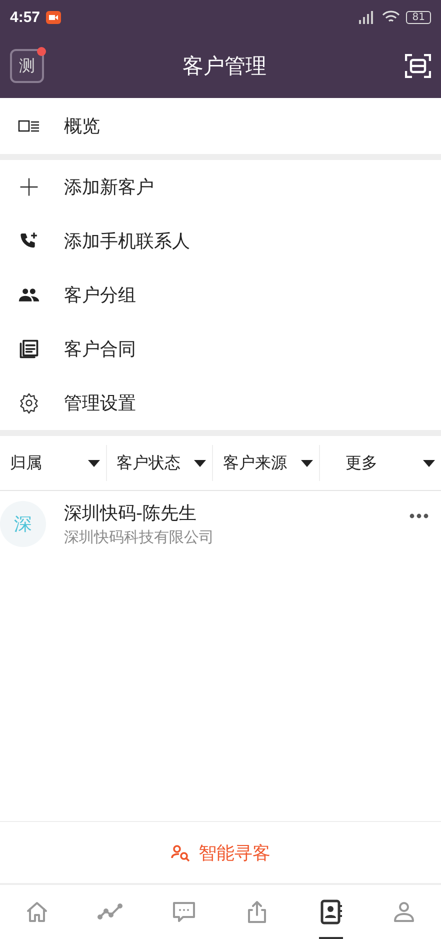 The image size is (441, 939). What do you see at coordinates (418, 17) in the screenshot?
I see `battery-level: 81` at bounding box center [418, 17].